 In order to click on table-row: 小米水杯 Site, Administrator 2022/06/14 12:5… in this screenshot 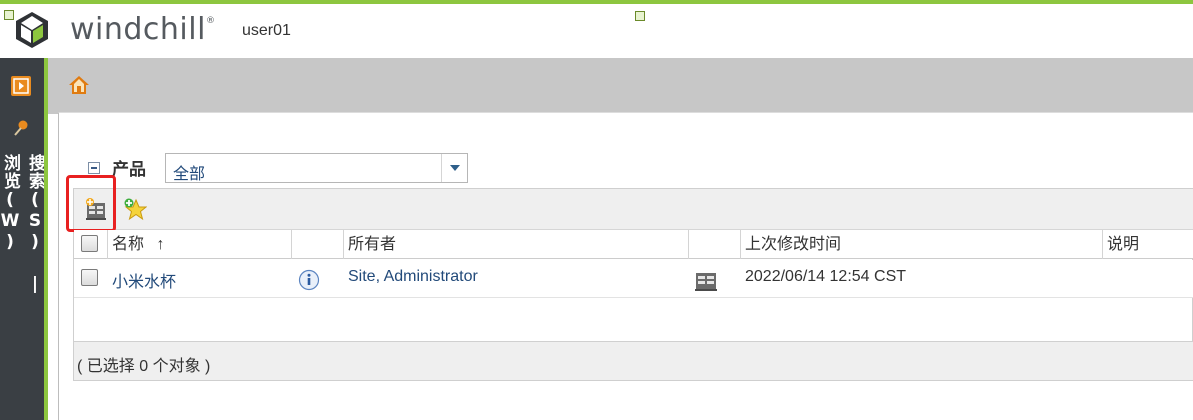, I will do `click(633, 279)`.